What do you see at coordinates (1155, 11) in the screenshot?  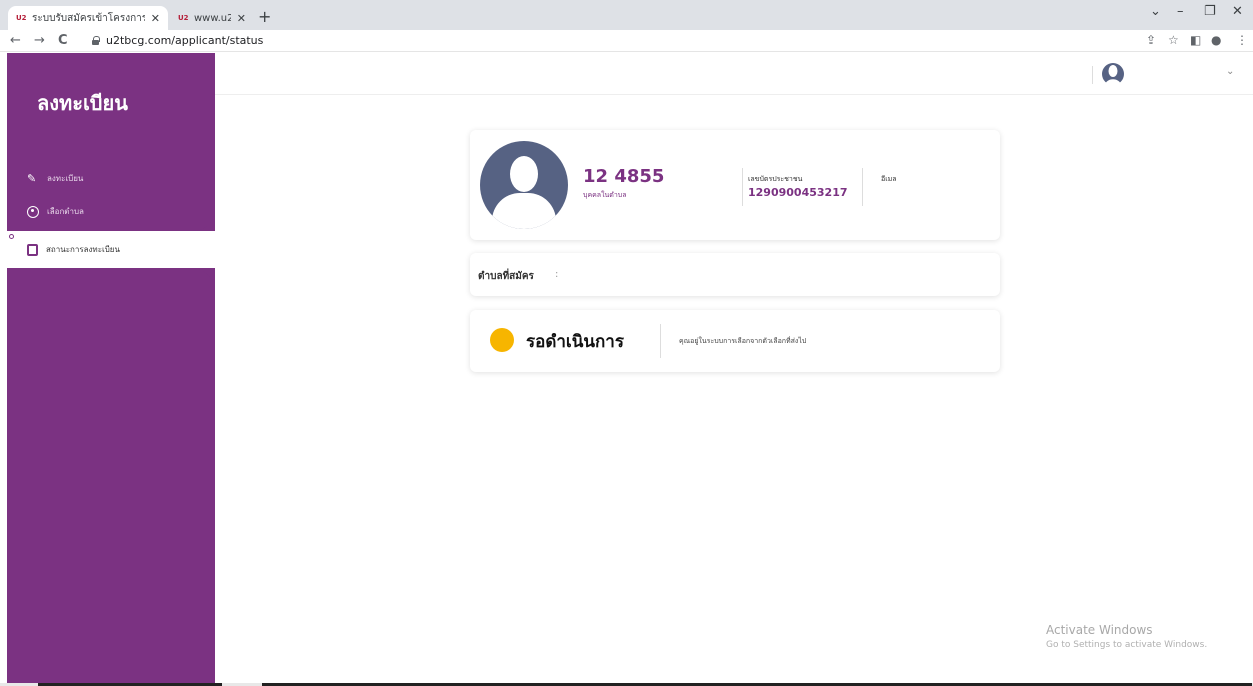 I see `tab-list-button: ⌄` at bounding box center [1155, 11].